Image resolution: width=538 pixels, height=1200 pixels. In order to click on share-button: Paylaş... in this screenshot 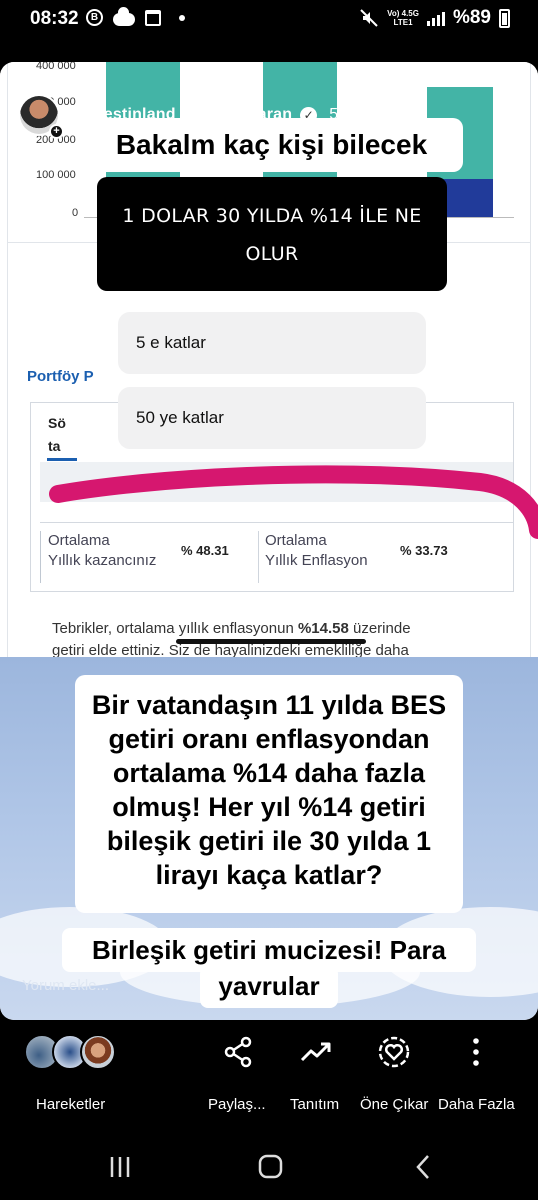, I will do `click(237, 1104)`.